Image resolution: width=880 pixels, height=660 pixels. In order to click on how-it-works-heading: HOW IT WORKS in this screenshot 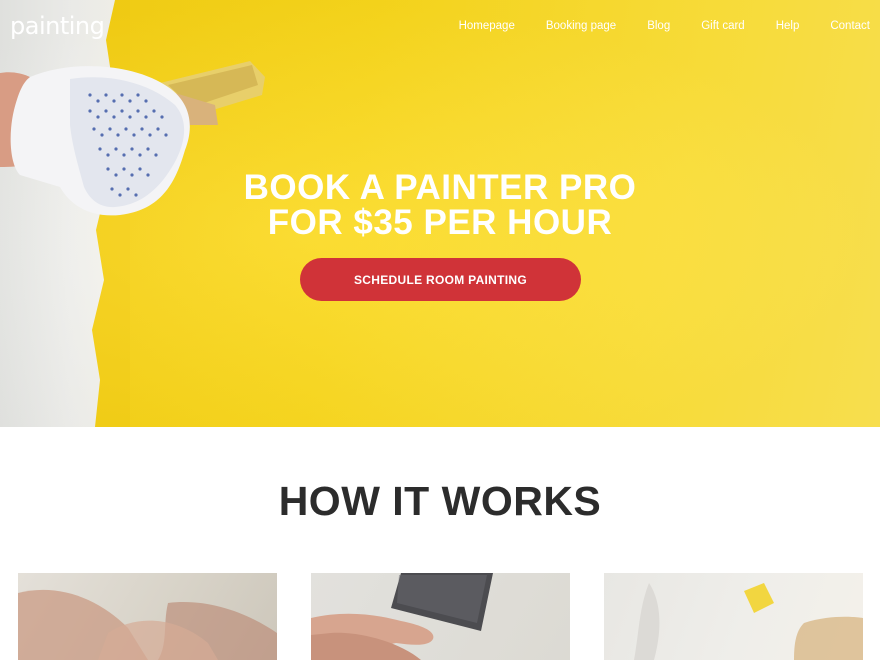, I will do `click(440, 501)`.